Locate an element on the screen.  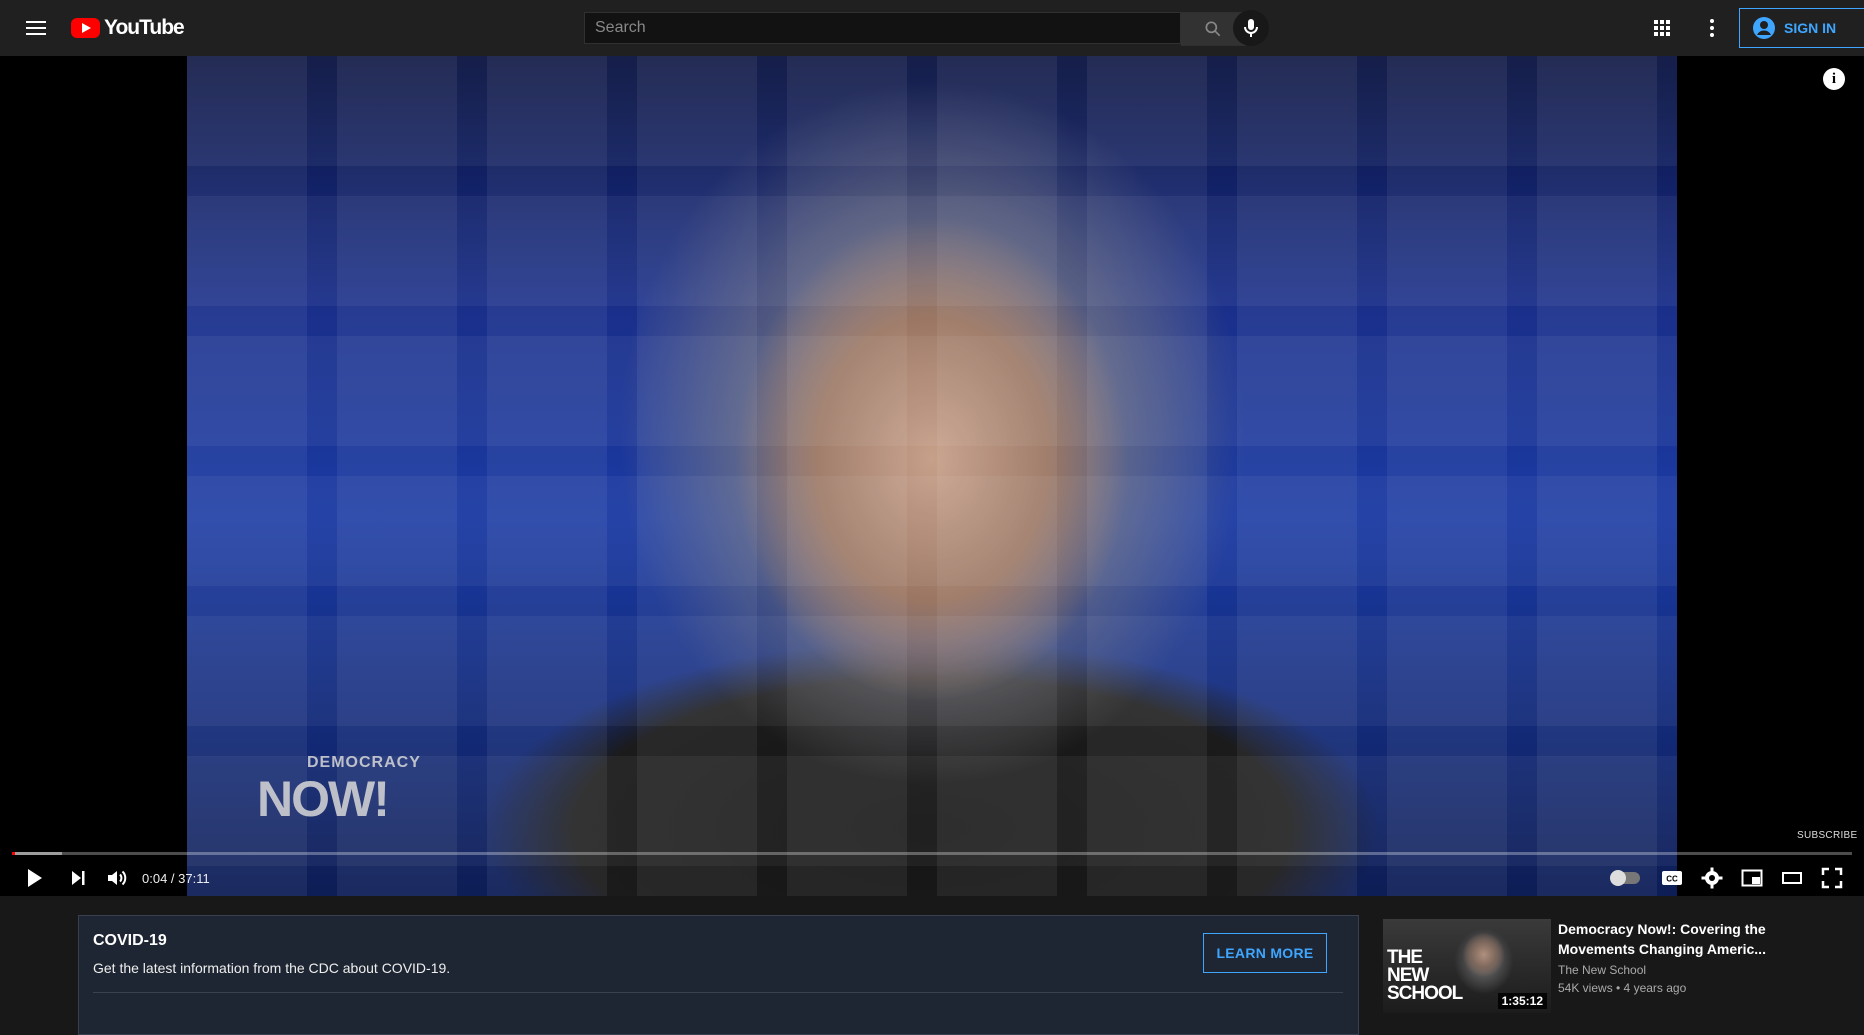
learn-more-button: LEARN MORE is located at coordinates (1265, 953).